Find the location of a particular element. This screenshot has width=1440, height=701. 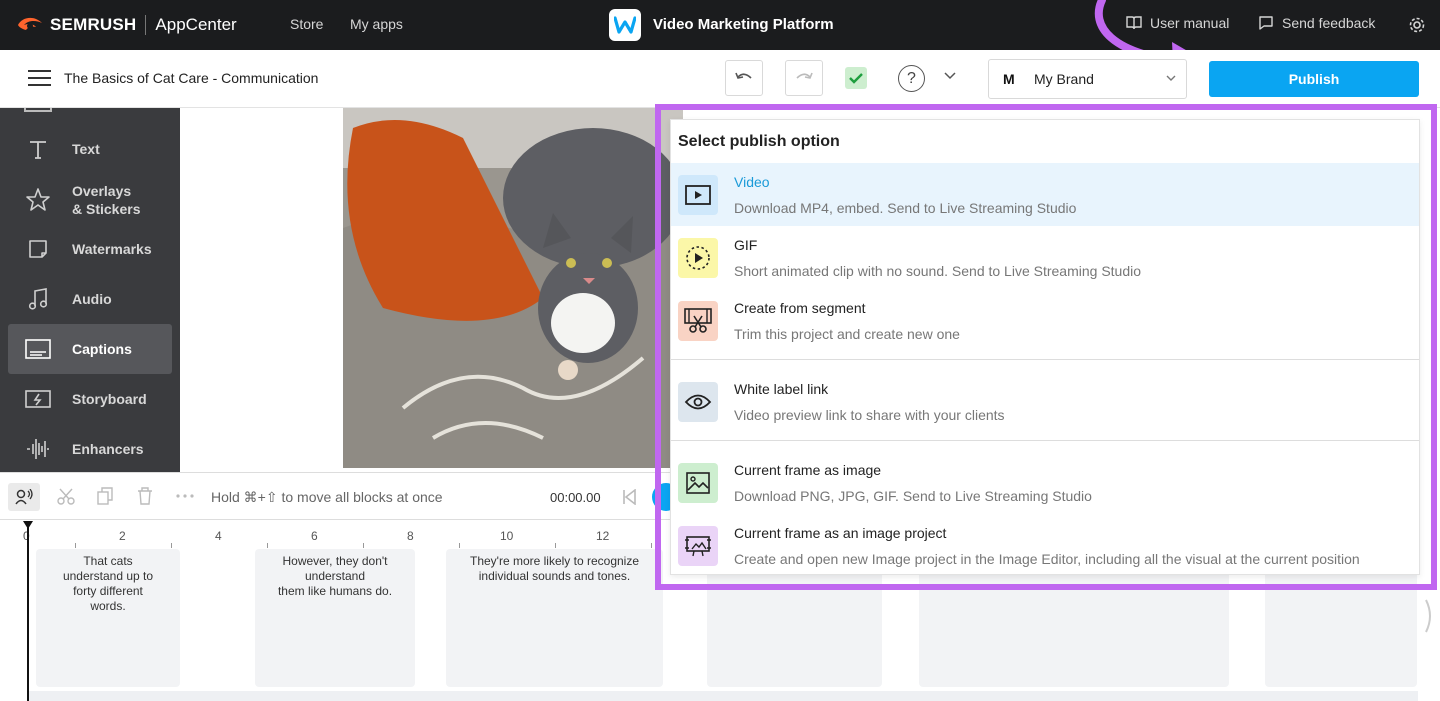

brand-selector: M My Brand is located at coordinates (1087, 79).